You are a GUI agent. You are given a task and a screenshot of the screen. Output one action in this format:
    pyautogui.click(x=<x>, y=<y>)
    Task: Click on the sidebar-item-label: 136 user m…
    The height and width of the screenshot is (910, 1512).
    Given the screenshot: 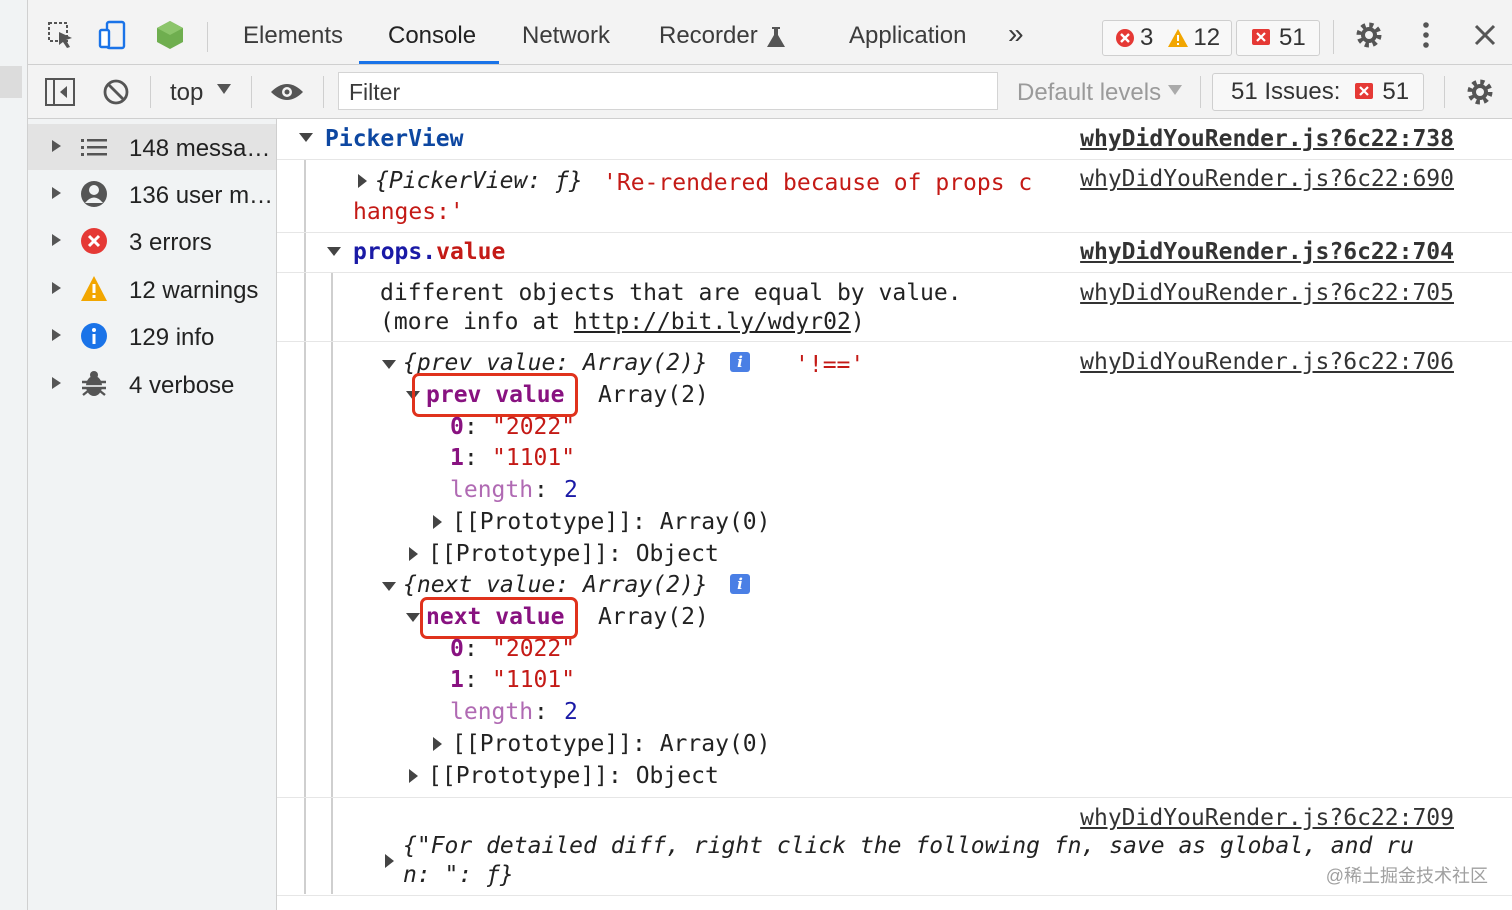 What is the action you would take?
    pyautogui.click(x=201, y=195)
    